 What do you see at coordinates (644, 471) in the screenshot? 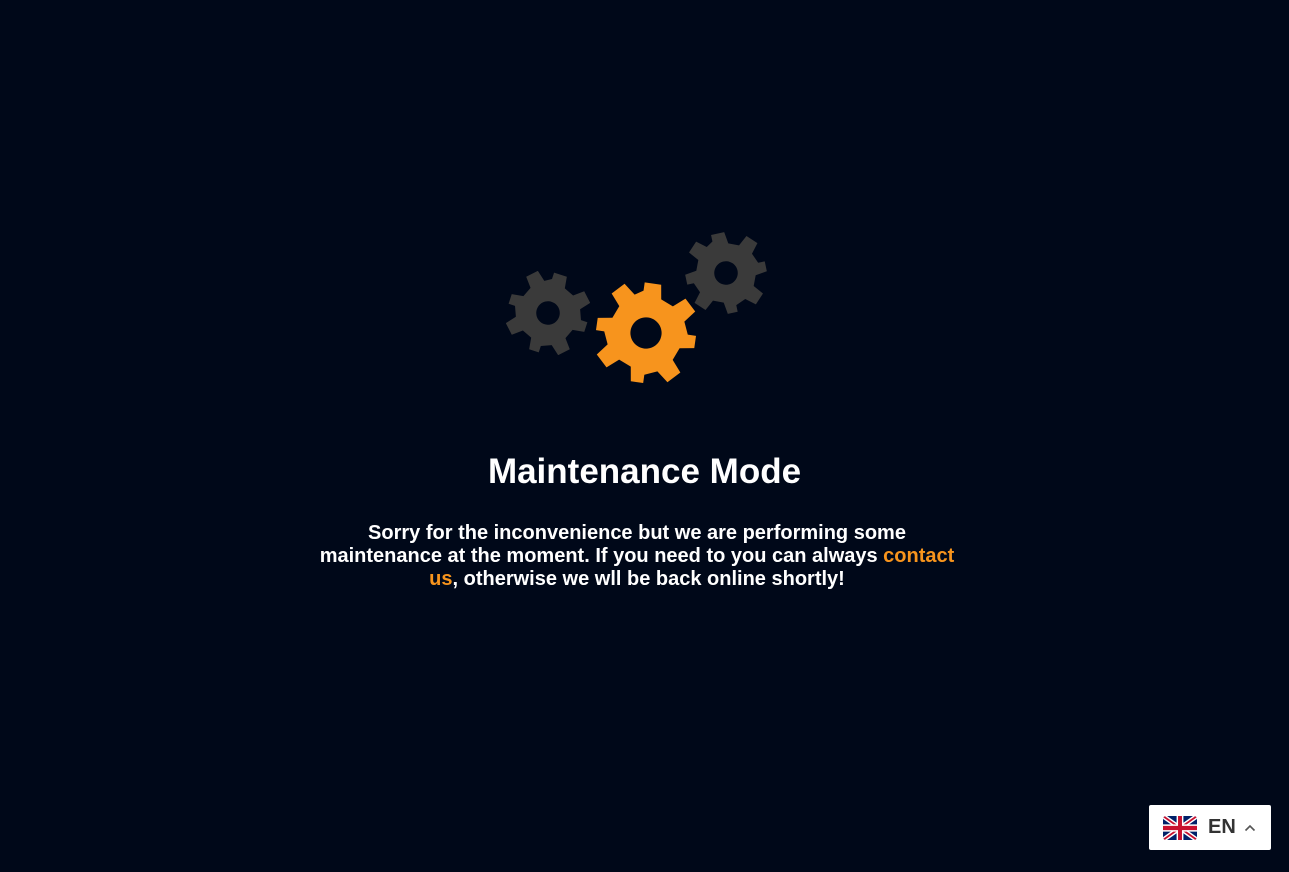
I see `page-title: Maintenance Mode` at bounding box center [644, 471].